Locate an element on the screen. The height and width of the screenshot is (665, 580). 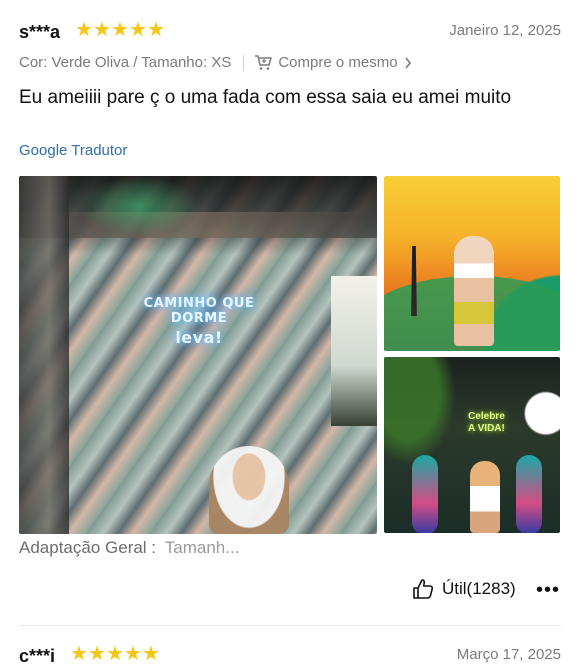
photo-art is located at coordinates (354, 351).